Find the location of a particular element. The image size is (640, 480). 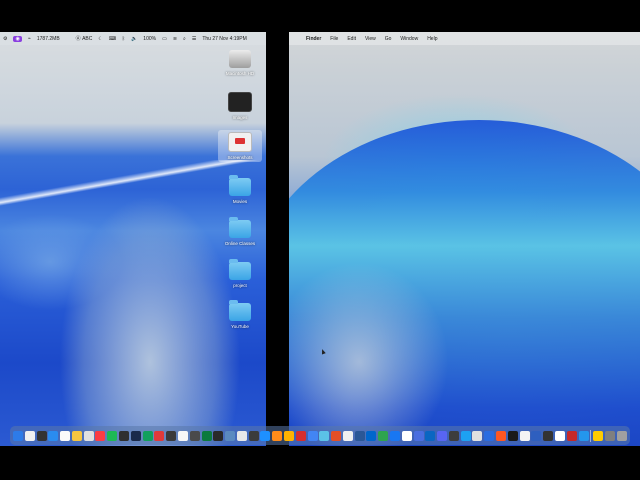

drive-icon is located at coordinates (240, 59).